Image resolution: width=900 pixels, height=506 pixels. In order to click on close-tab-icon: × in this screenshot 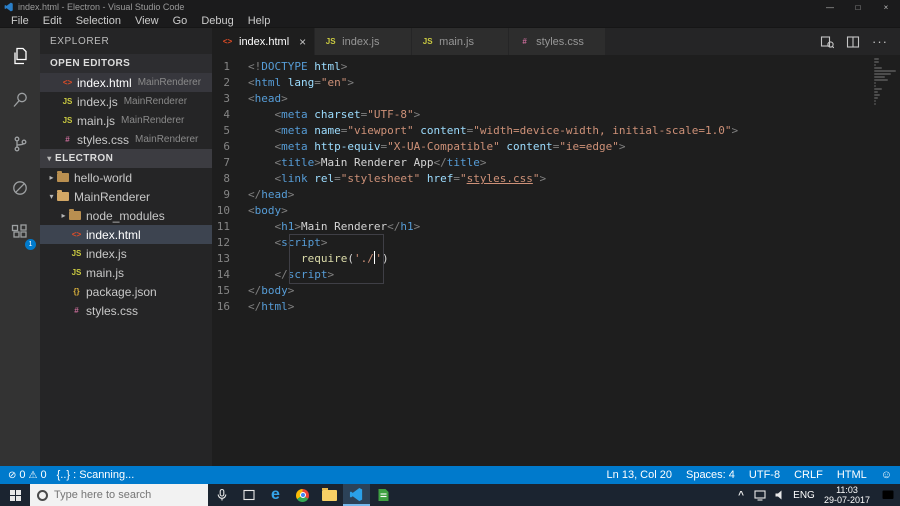, I will do `click(299, 42)`.